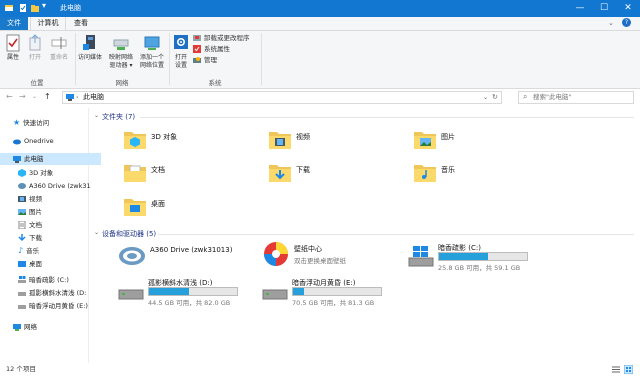 The height and width of the screenshot is (376, 640). I want to click on search-placeholder: 搜索"此电脑", so click(552, 97).